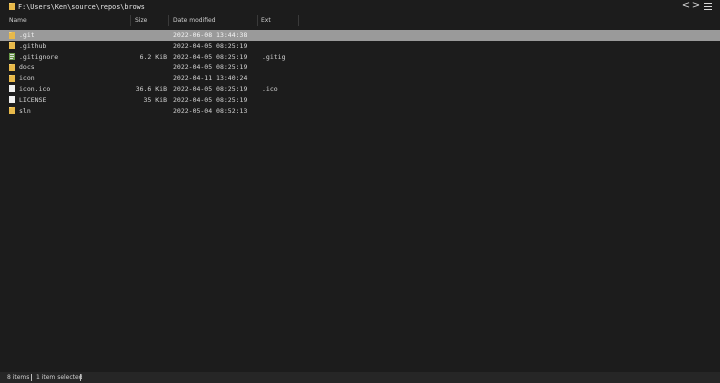 This screenshot has height=383, width=720. I want to click on status-bar: 8 items 1 item selected, so click(360, 377).